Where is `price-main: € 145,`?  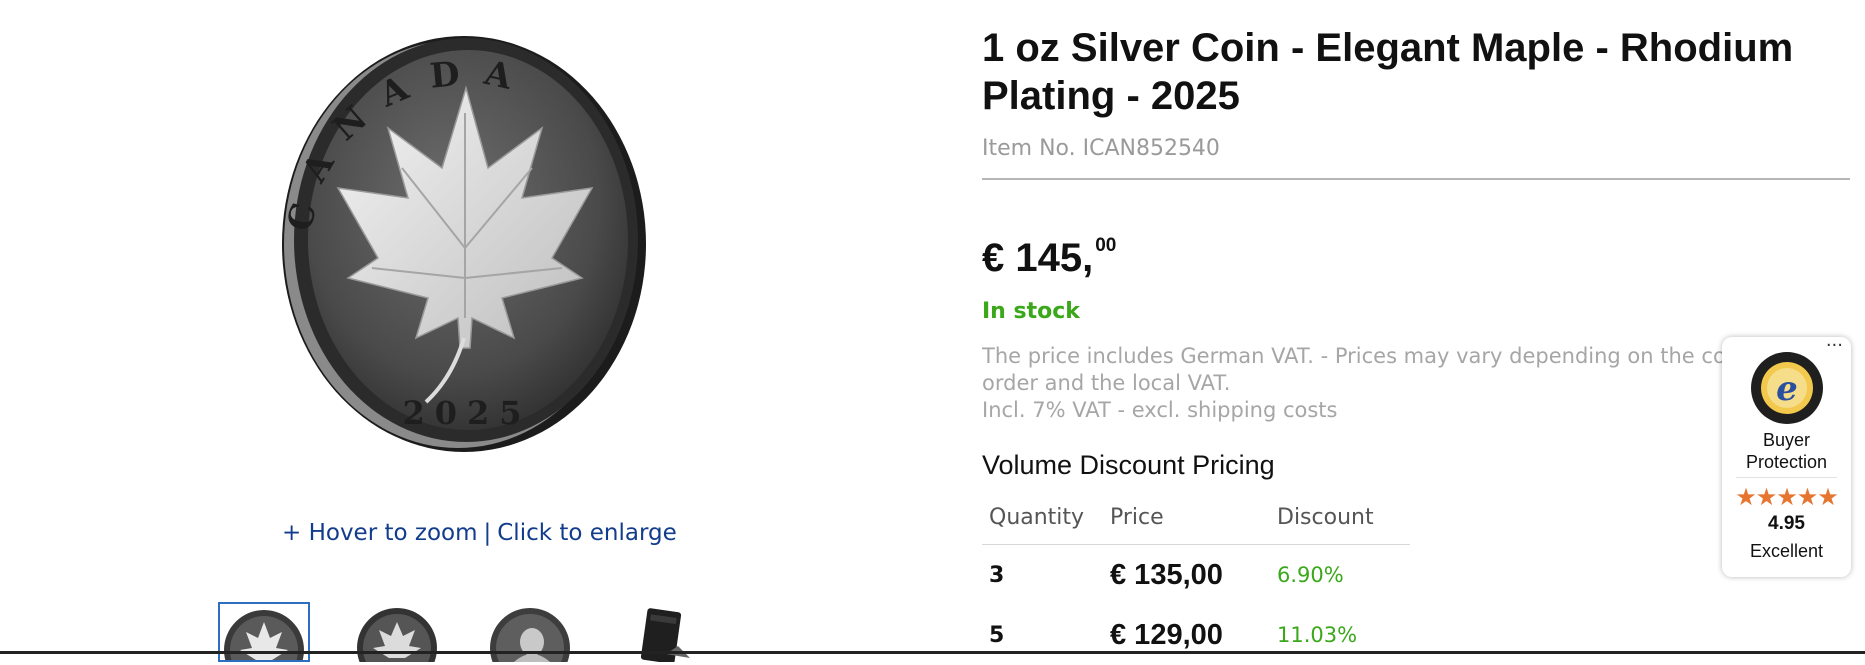 price-main: € 145, is located at coordinates (1038, 258).